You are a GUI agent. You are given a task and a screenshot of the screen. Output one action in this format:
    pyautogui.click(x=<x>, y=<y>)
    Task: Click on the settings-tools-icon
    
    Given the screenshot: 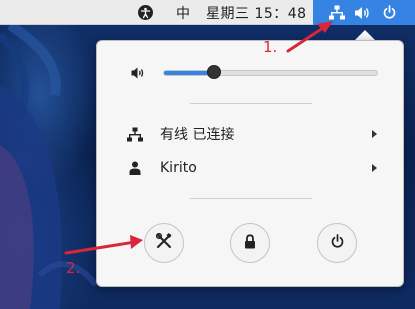 What is the action you would take?
    pyautogui.click(x=163, y=242)
    